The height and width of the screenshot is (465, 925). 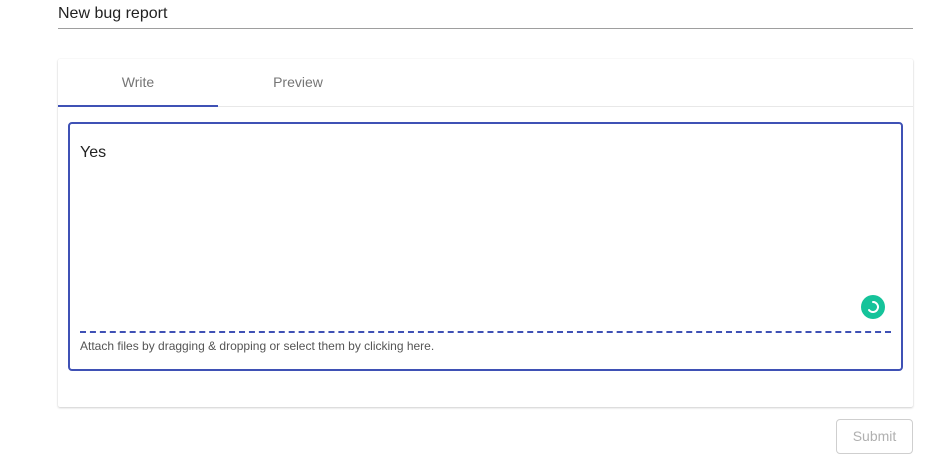 I want to click on title-field, so click(x=485, y=14).